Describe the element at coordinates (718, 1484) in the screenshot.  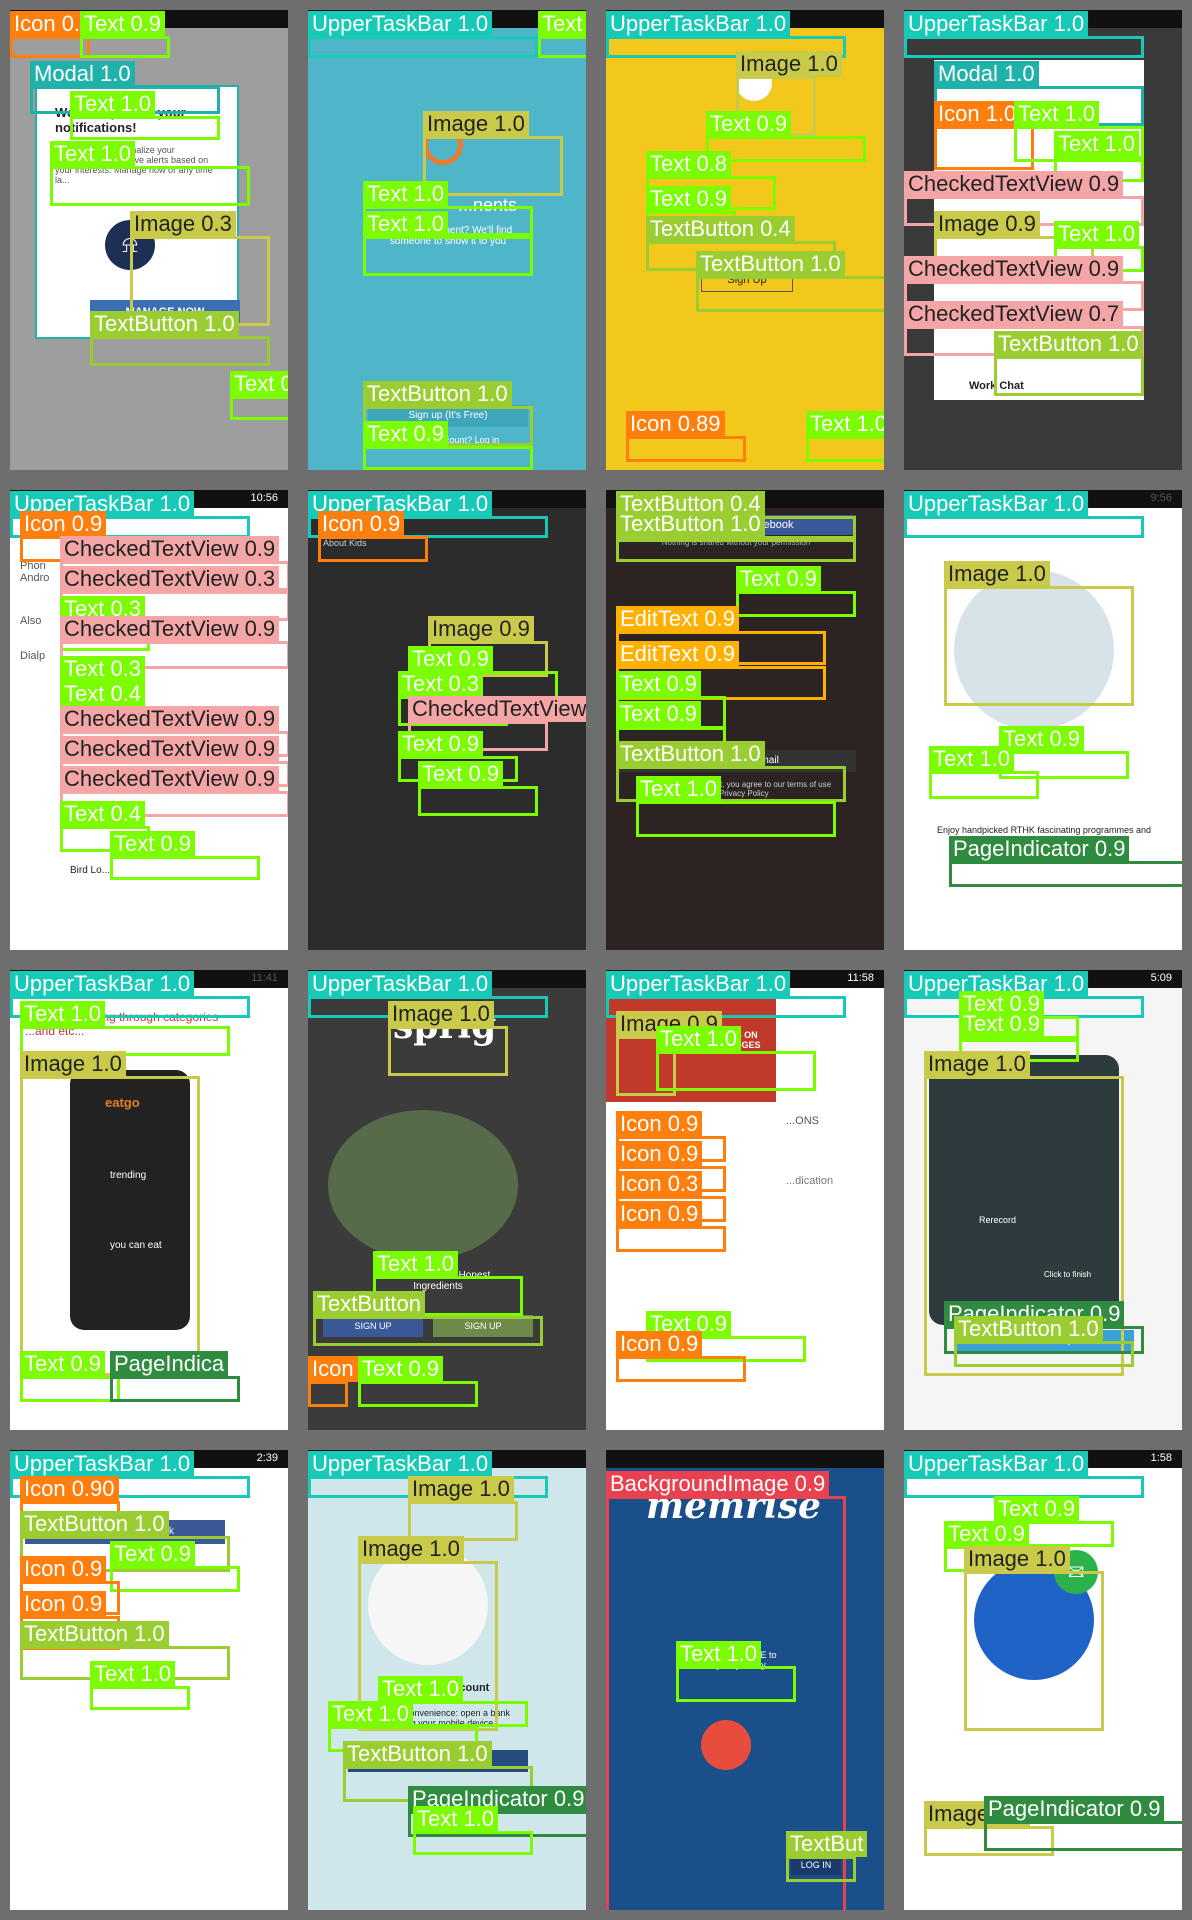
I see `detection-label: BackgroundImage 0.9` at that location.